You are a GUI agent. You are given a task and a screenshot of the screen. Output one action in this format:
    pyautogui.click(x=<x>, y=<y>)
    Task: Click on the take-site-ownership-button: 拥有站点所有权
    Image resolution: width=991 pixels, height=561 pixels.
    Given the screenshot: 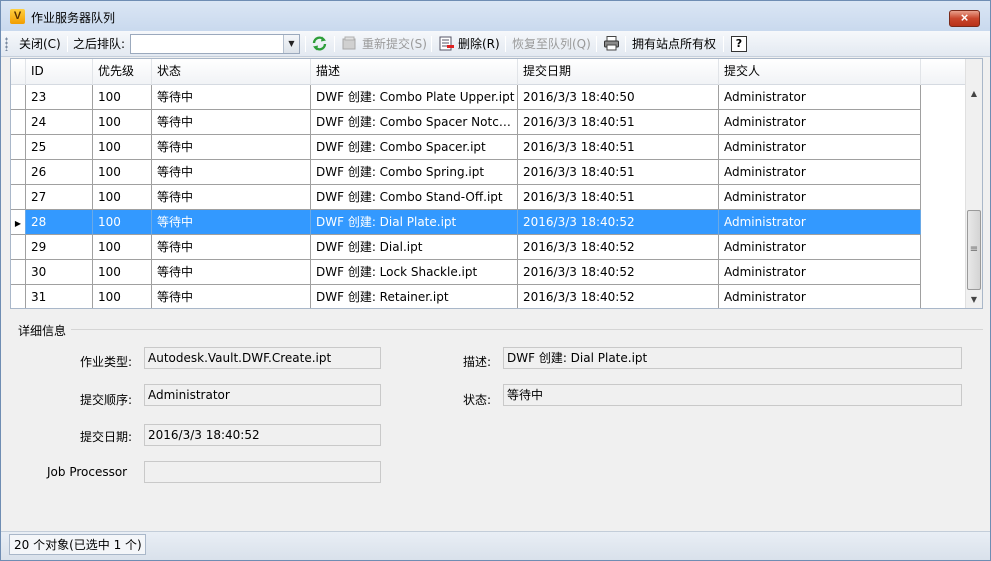 What is the action you would take?
    pyautogui.click(x=674, y=44)
    